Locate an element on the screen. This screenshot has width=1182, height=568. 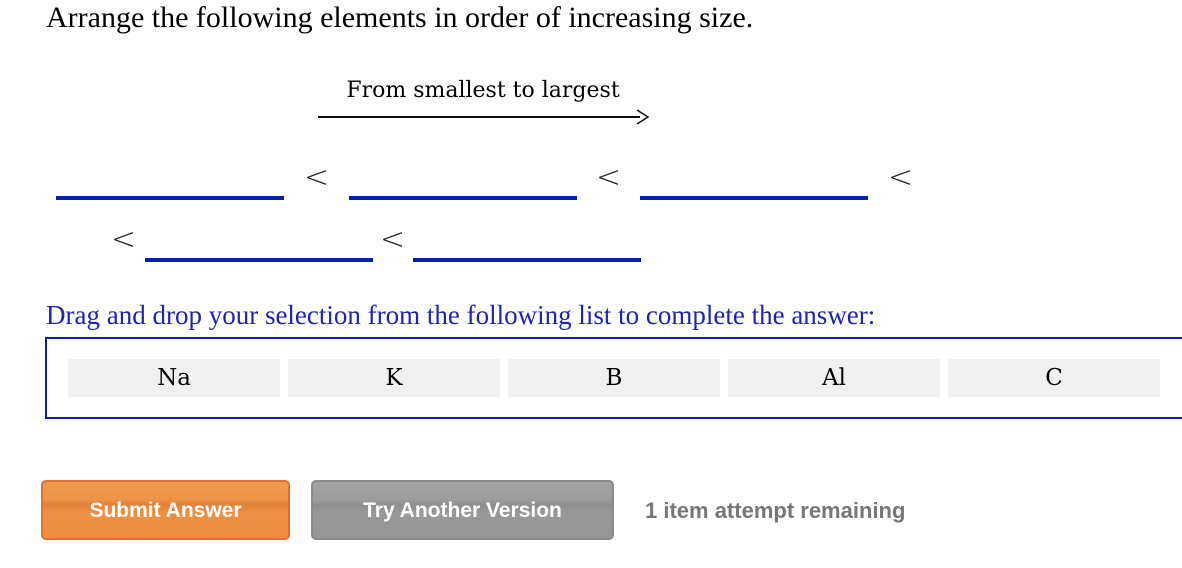
attempts-remaining-text: 1 item attempt remaining is located at coordinates (775, 510).